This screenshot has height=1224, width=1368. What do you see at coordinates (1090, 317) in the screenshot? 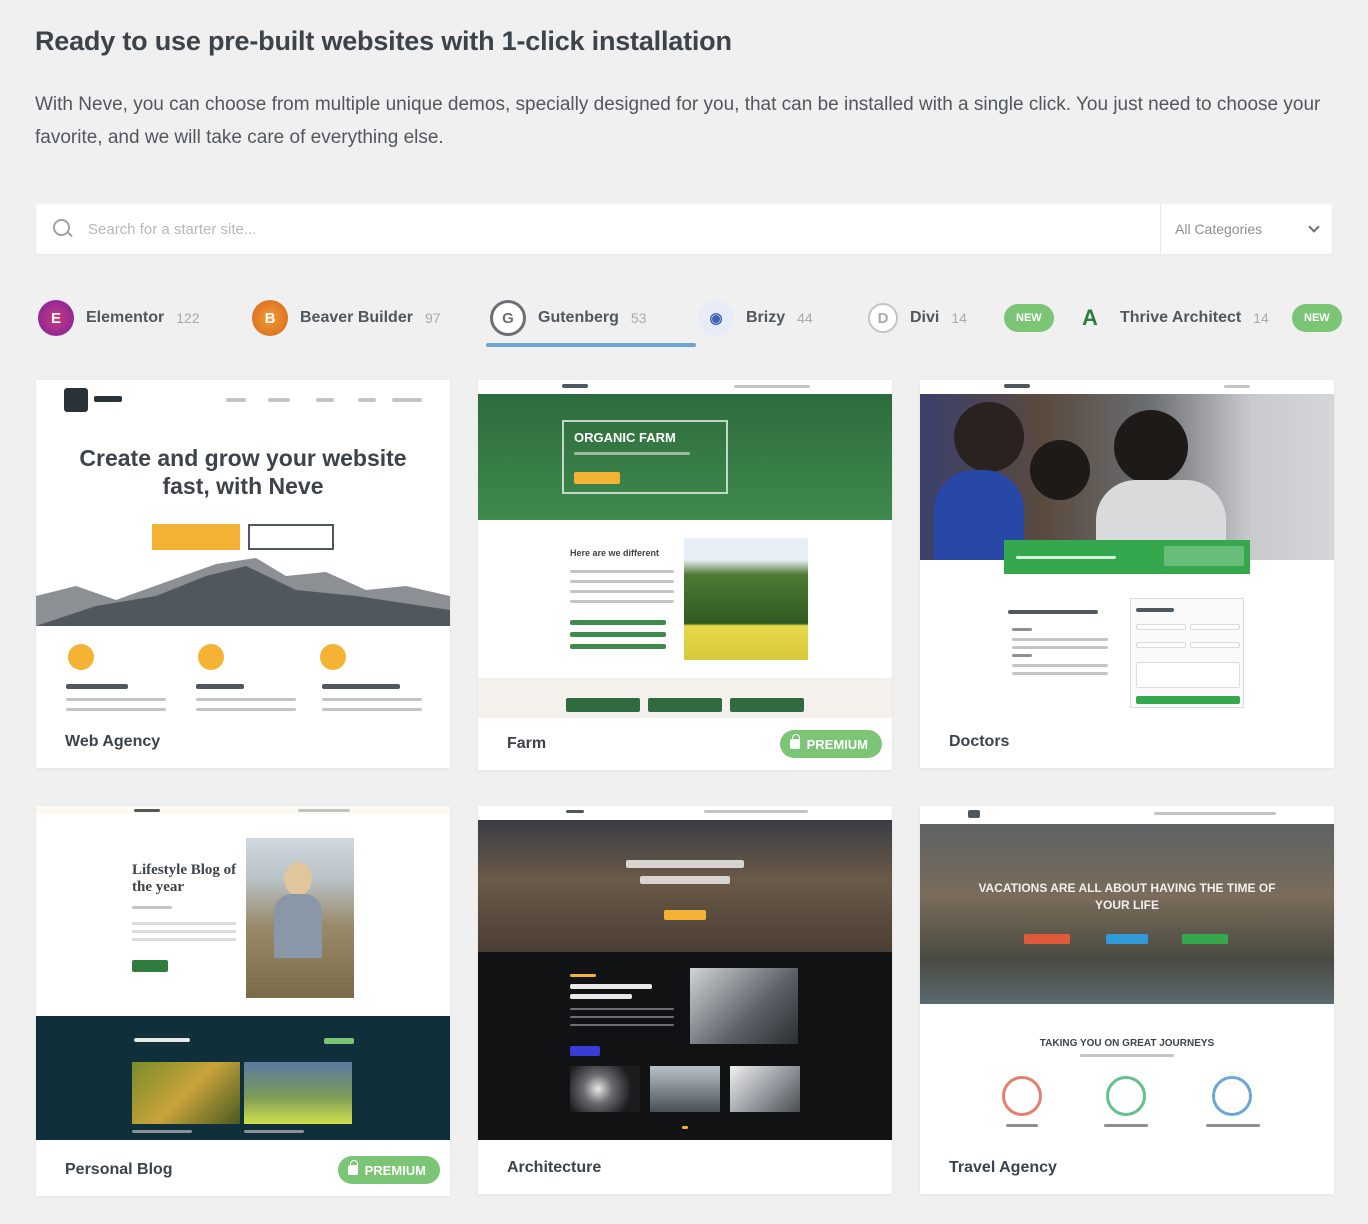
I see `thrive-architect-icon: A` at bounding box center [1090, 317].